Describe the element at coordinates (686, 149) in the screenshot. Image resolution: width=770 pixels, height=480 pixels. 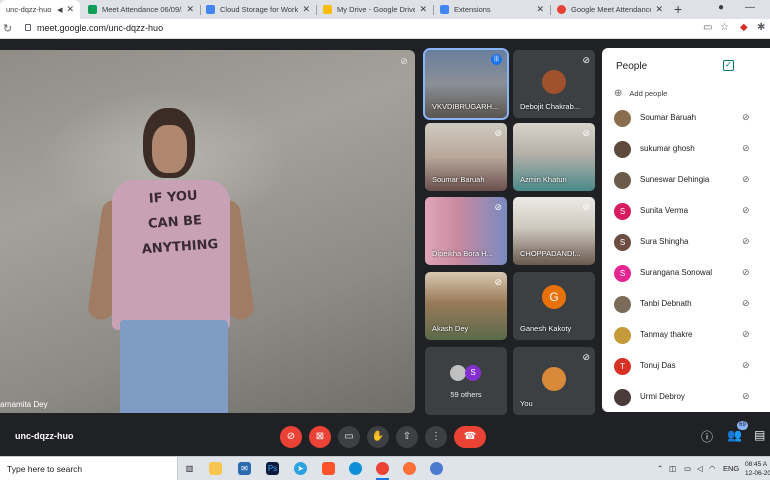
I see `participant-row: sukumar ghosh ⊘` at that location.